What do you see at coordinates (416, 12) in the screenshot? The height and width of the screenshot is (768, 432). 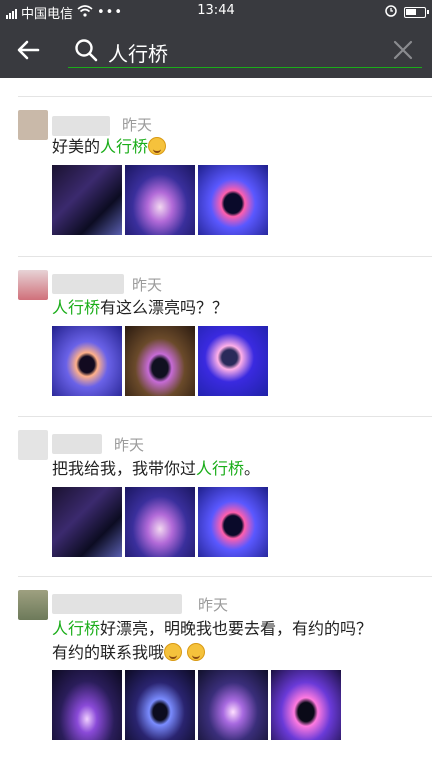 I see `battery-icon` at bounding box center [416, 12].